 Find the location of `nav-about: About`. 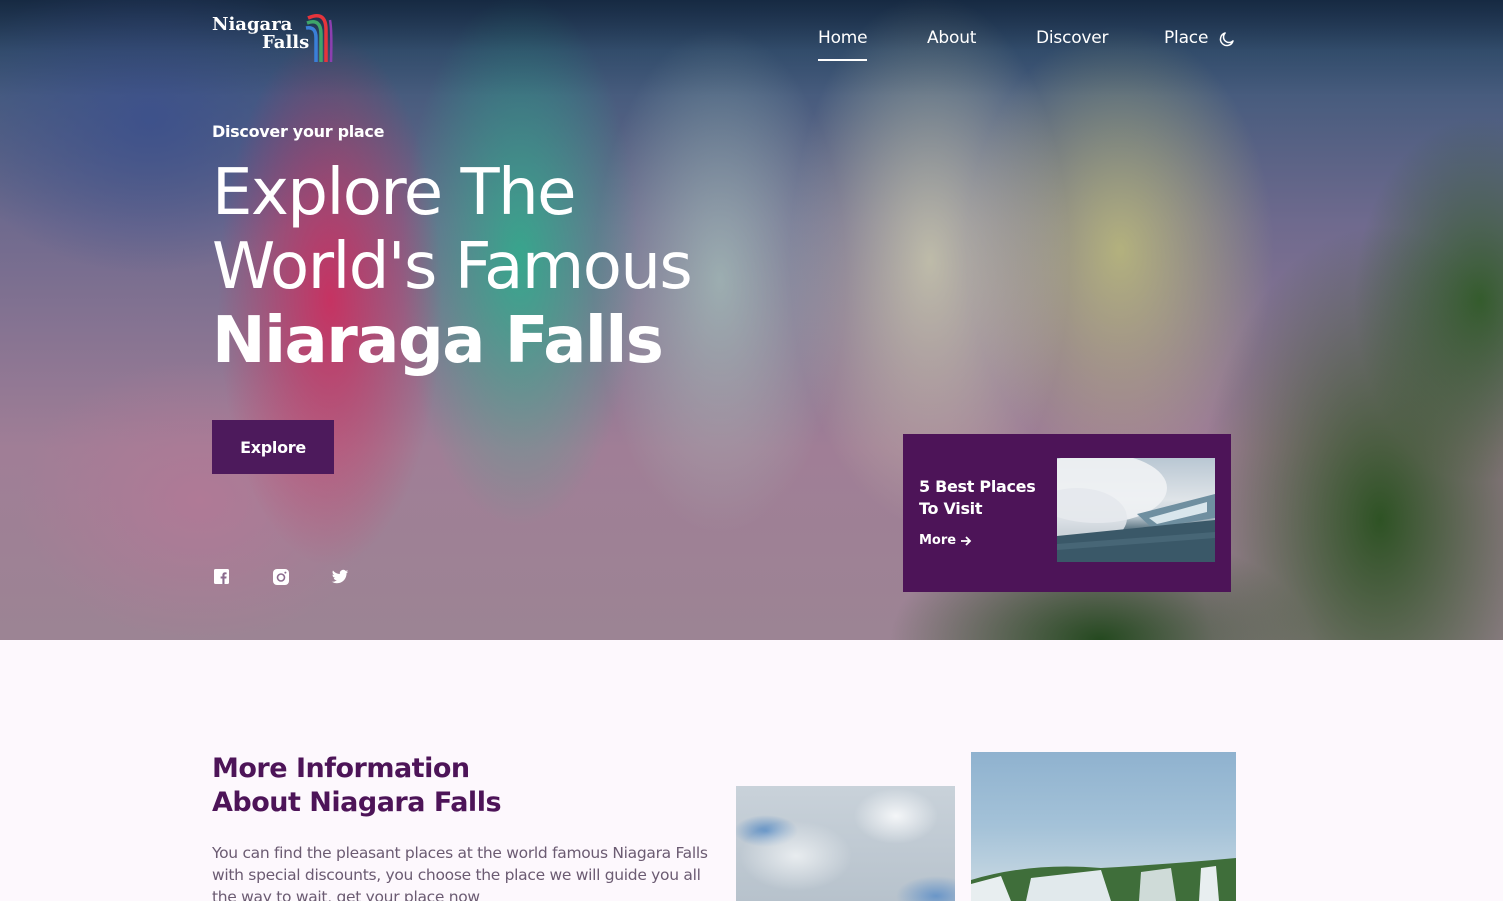

nav-about: About is located at coordinates (951, 38).